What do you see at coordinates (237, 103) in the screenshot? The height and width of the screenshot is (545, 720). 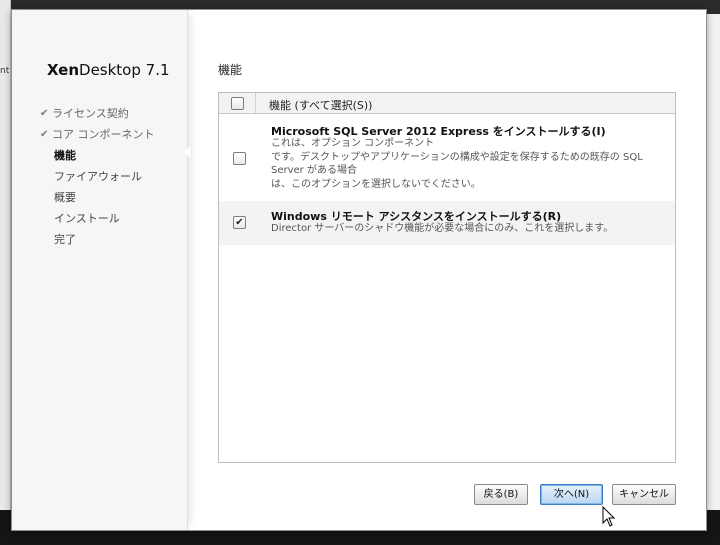 I see `select-all-checkbox` at bounding box center [237, 103].